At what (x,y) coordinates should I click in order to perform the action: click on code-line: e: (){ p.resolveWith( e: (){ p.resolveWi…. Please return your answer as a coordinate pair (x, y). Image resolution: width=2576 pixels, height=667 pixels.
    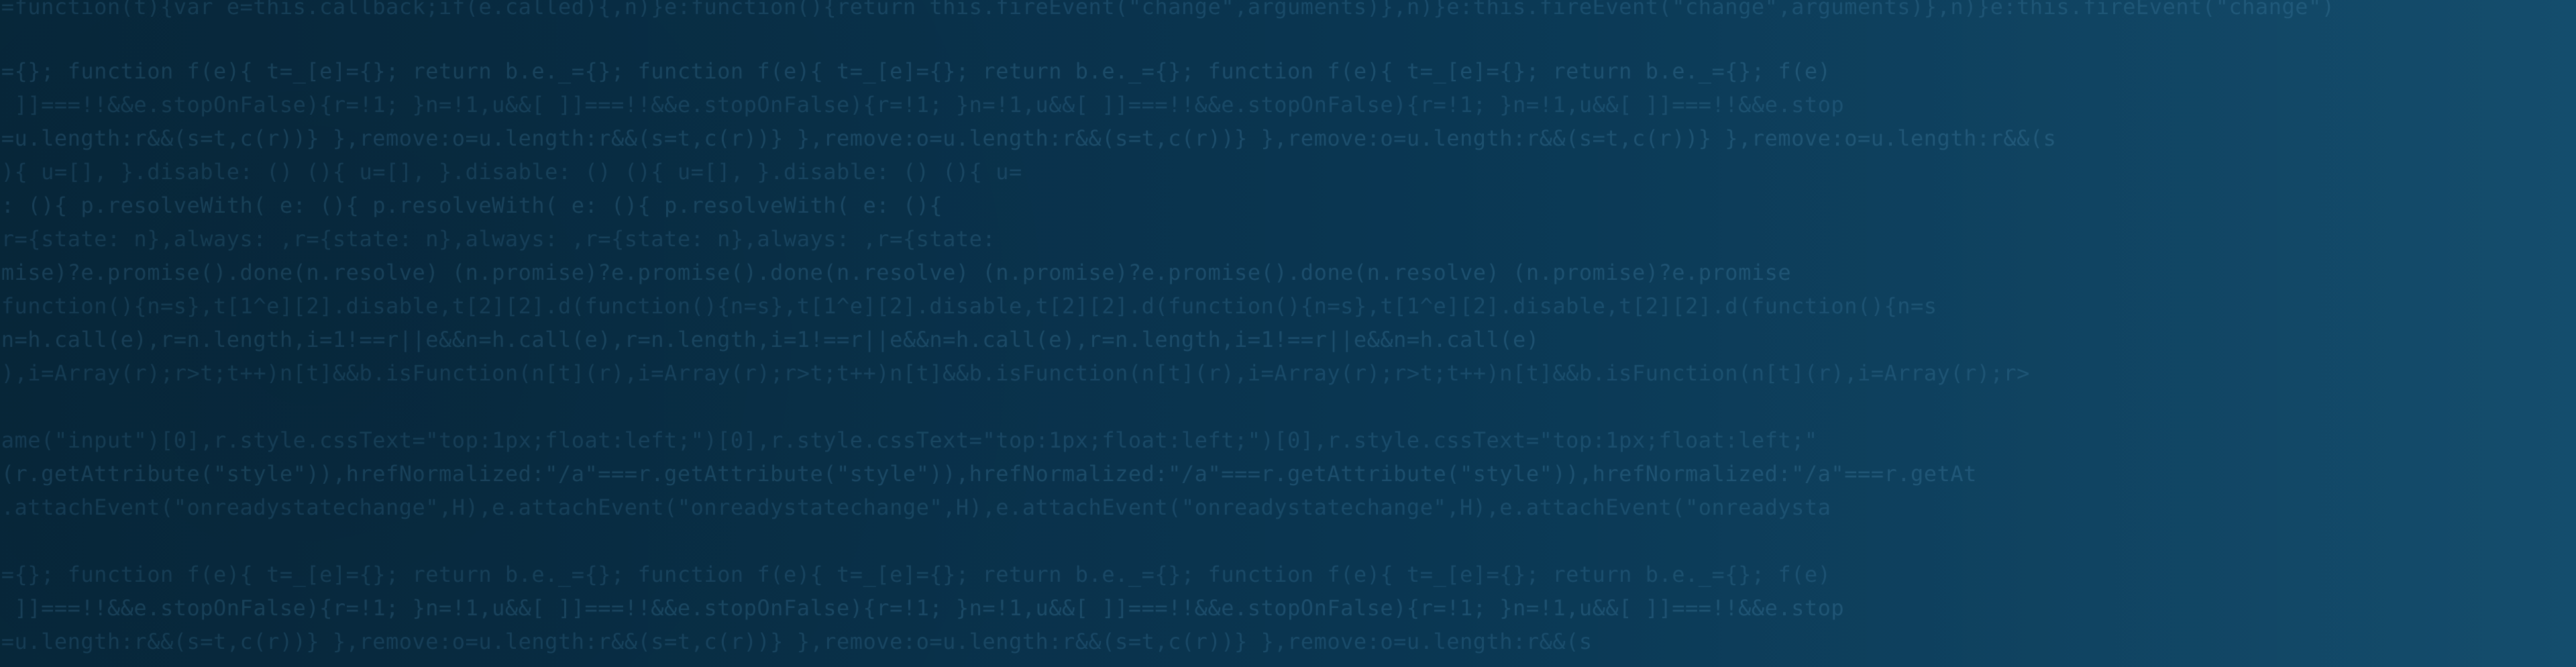
    Looking at the image, I should click on (471, 205).